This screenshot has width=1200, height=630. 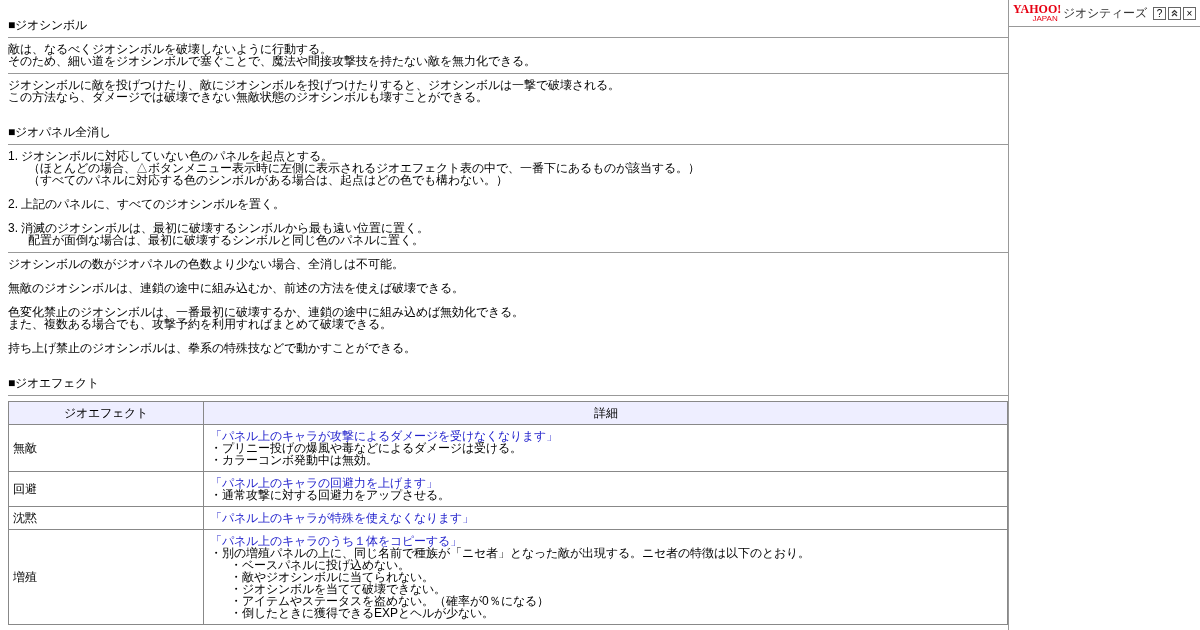 What do you see at coordinates (206, 264) in the screenshot?
I see `body-text: ジオシンボルの数がジオパネルの色数より少ない場合、全消しは不可能。` at bounding box center [206, 264].